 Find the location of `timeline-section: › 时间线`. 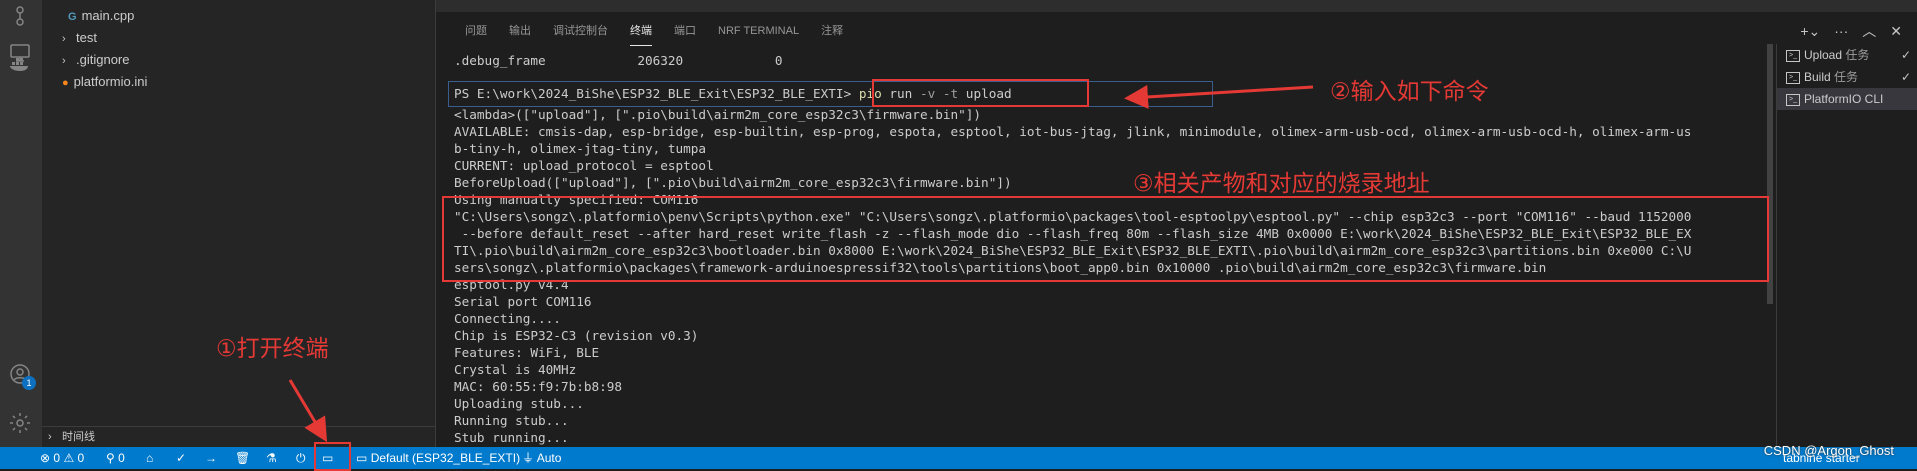

timeline-section: › 时间线 is located at coordinates (238, 436).